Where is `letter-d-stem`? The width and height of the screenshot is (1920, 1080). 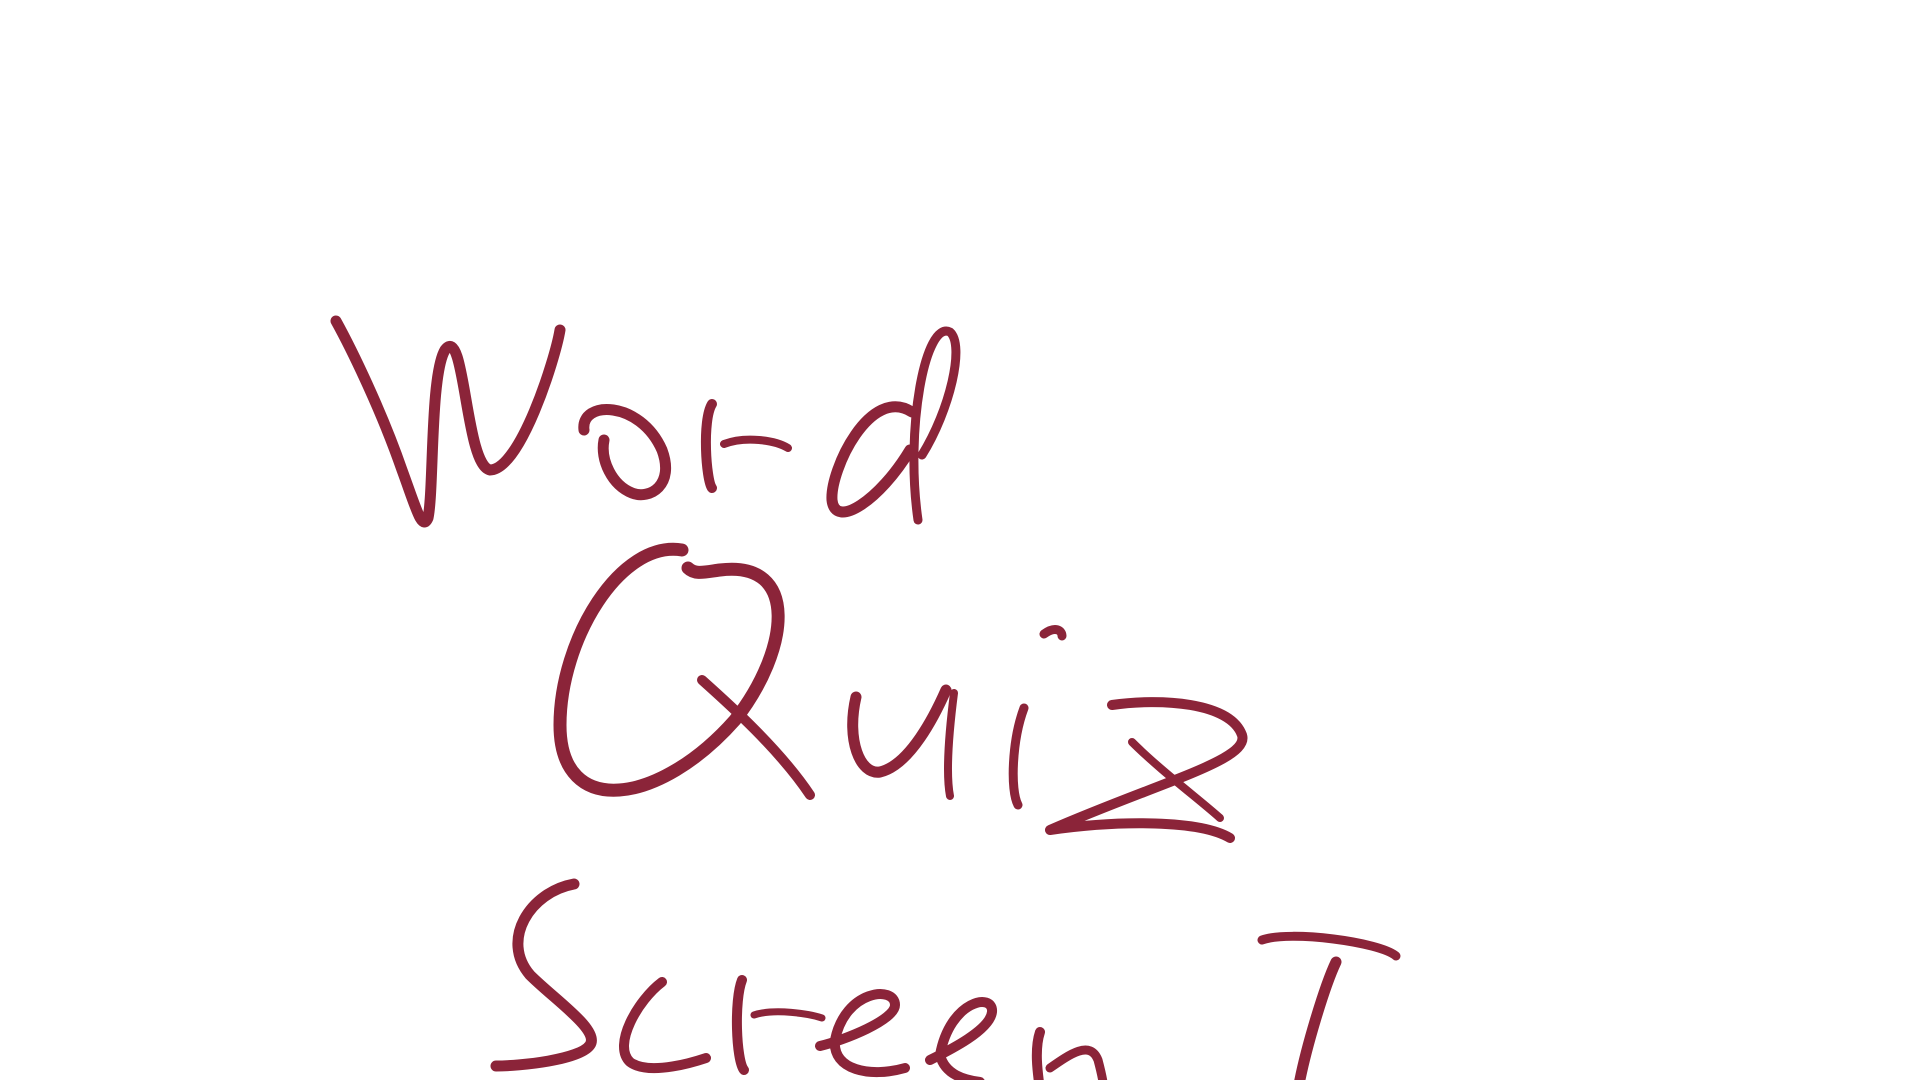 letter-d-stem is located at coordinates (935, 425).